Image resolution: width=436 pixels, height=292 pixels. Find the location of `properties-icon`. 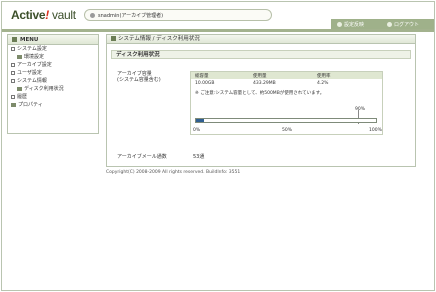

properties-icon is located at coordinates (13, 104).